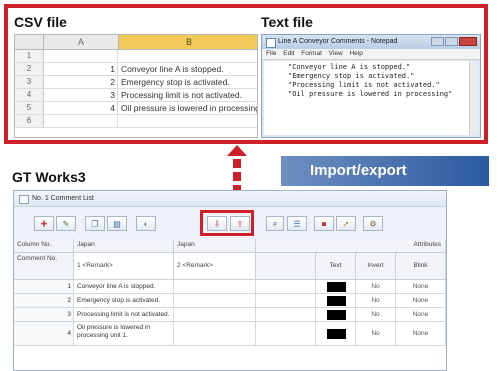 The width and height of the screenshot is (498, 371). What do you see at coordinates (175, 82) in the screenshot?
I see `cell-b: Emergency stop is activated.` at bounding box center [175, 82].